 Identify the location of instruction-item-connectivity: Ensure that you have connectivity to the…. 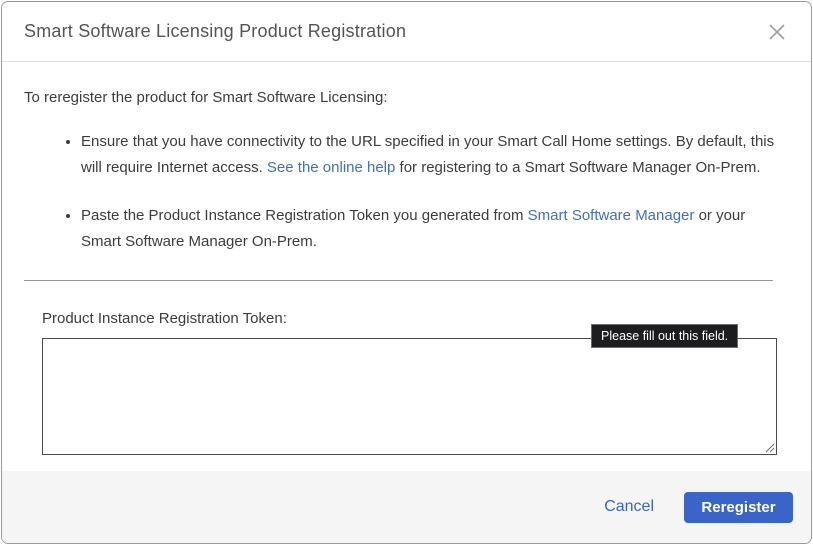
(424, 155).